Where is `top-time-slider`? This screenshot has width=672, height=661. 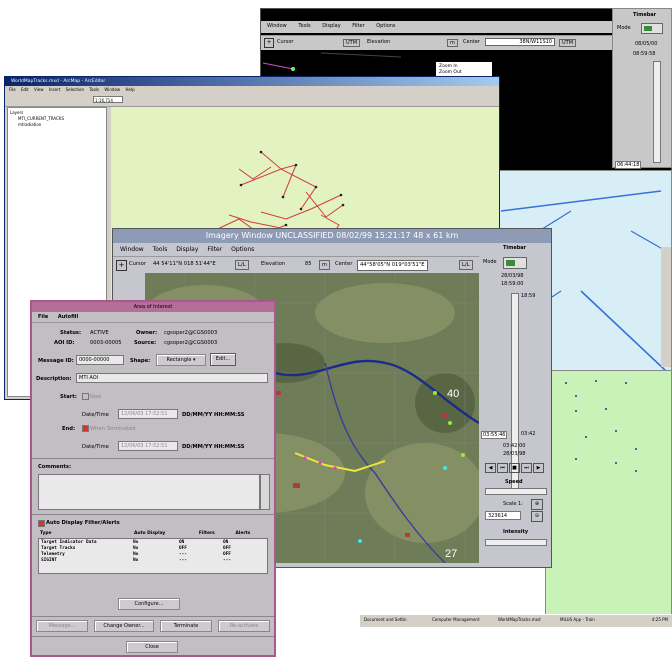 top-time-slider is located at coordinates (657, 112).